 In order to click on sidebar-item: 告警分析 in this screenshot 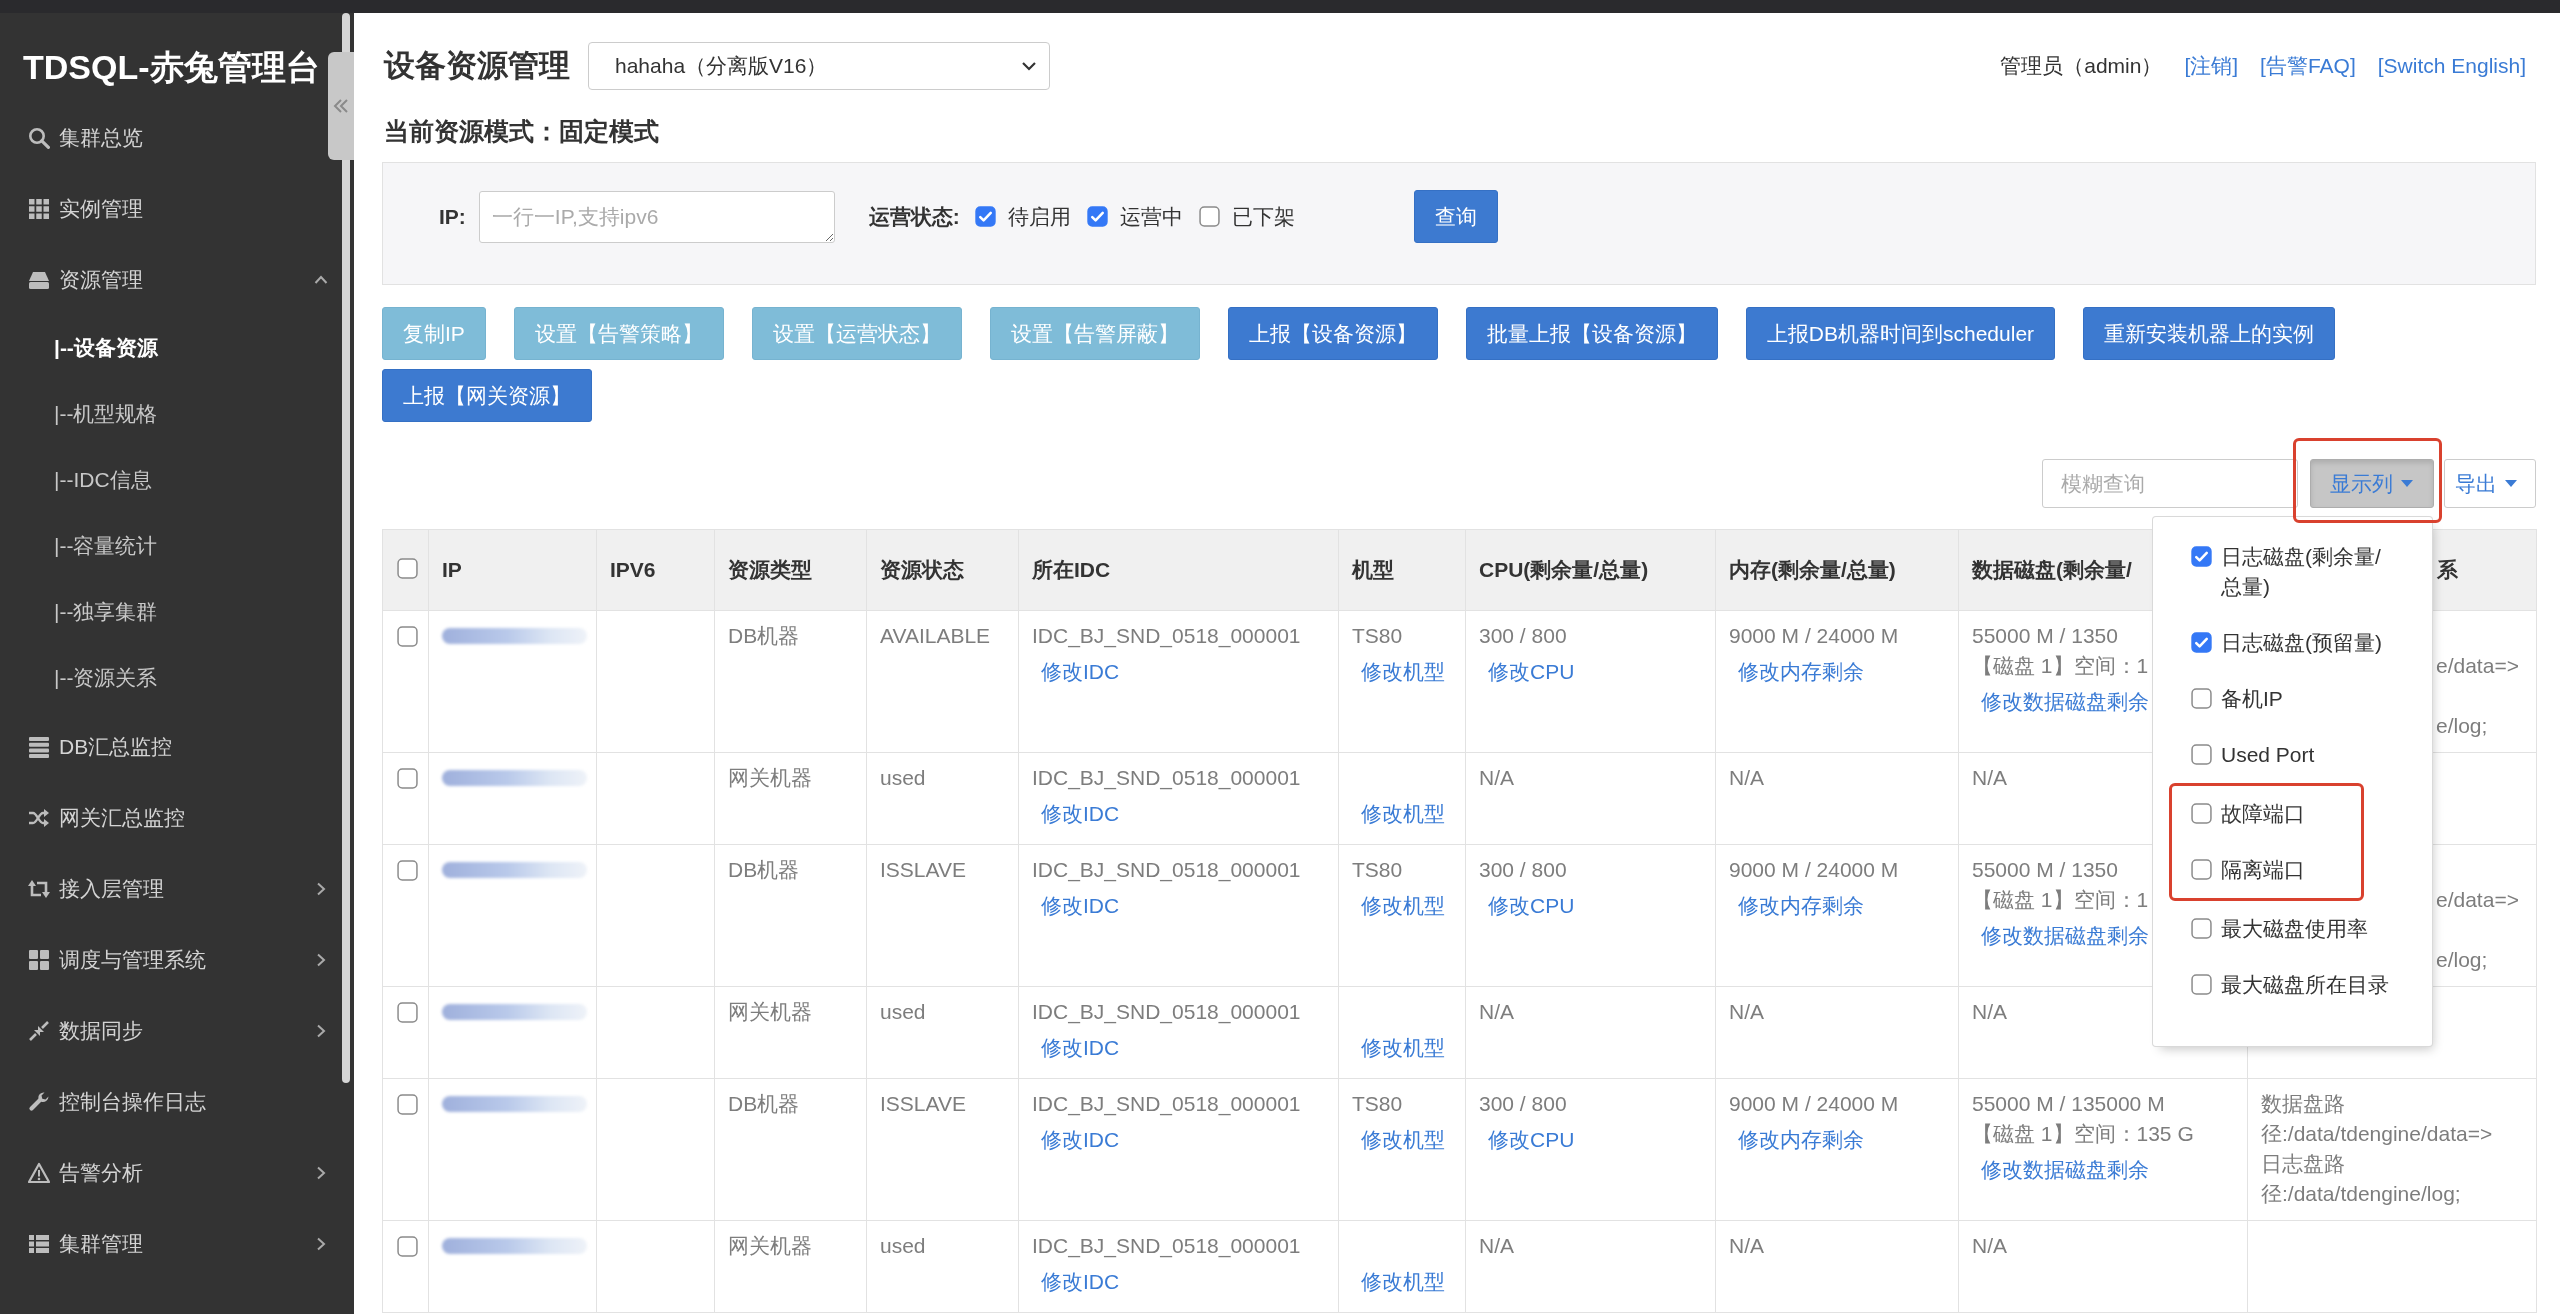, I will do `click(164, 1172)`.